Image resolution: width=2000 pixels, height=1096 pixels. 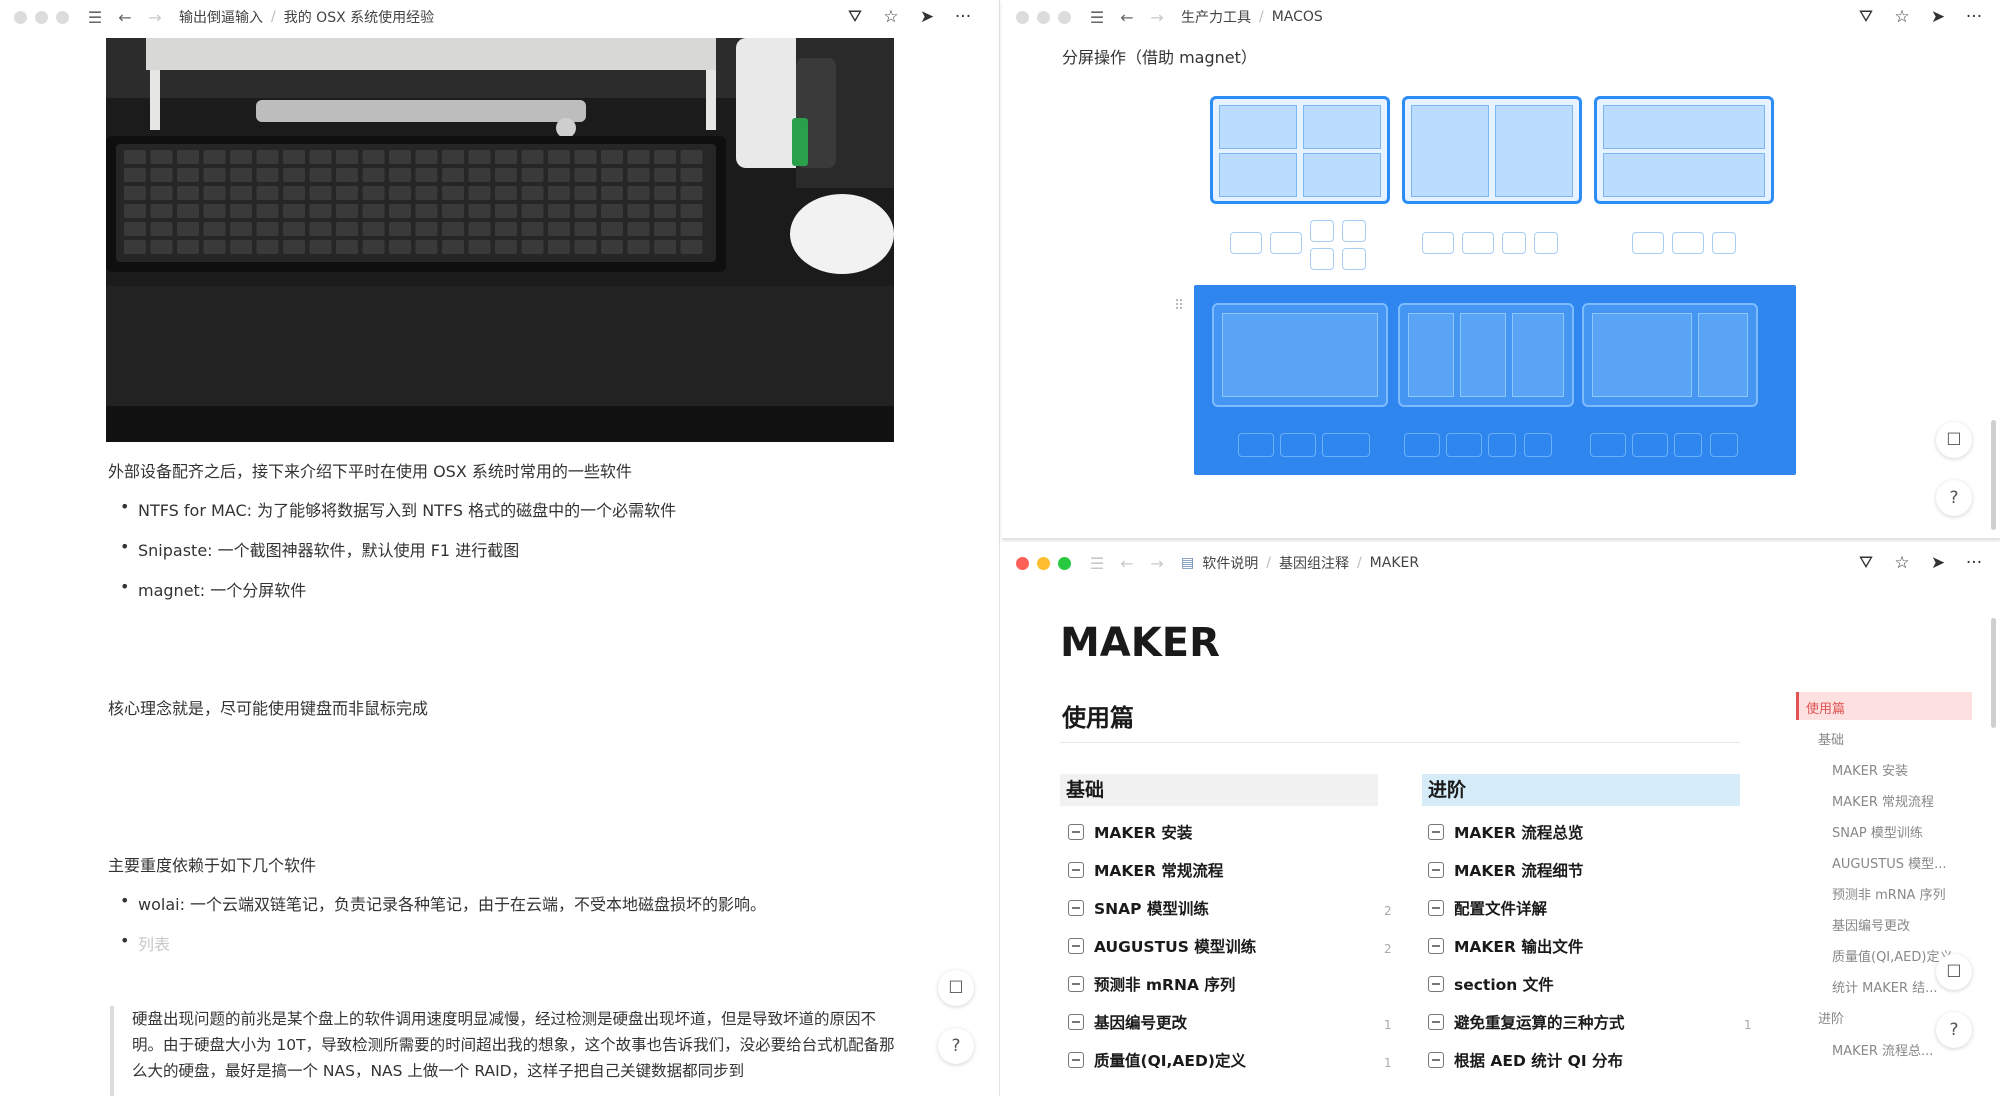 What do you see at coordinates (1151, 984) in the screenshot?
I see `page-link: 预测非 mRNA 序列` at bounding box center [1151, 984].